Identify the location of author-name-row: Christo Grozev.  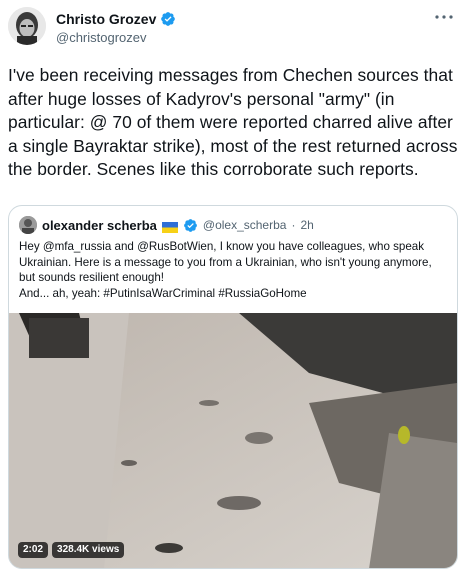
(116, 19).